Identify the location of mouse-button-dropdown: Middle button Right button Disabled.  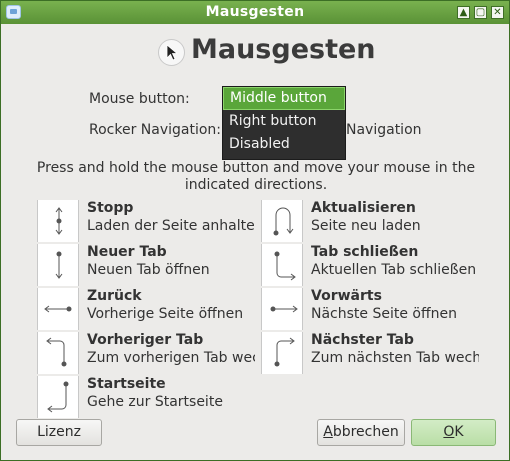
(284, 123).